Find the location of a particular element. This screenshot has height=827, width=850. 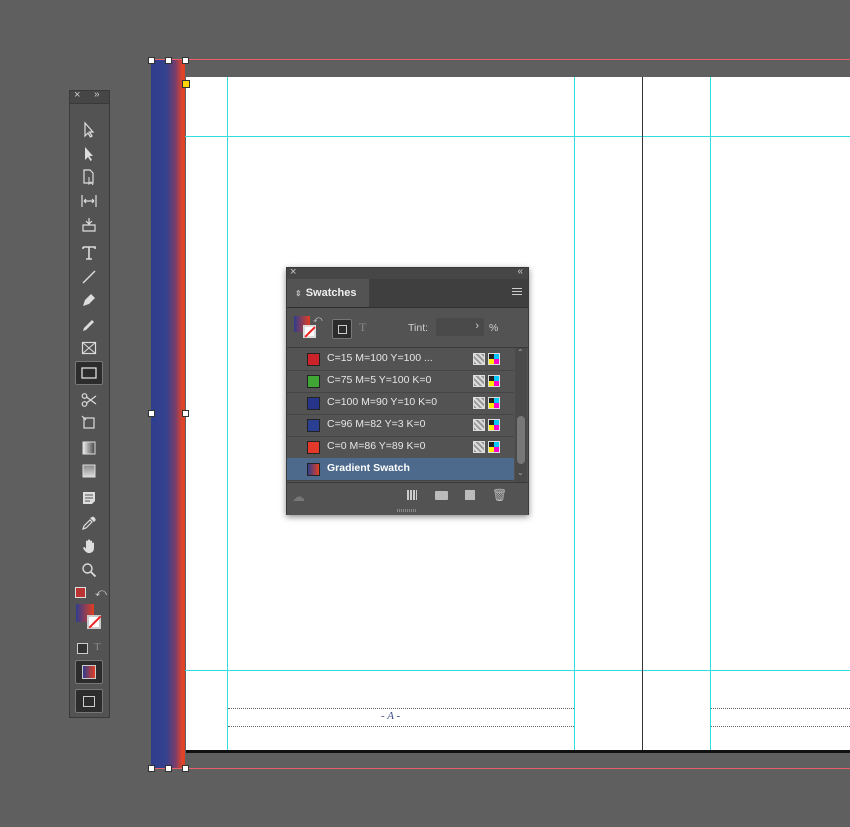

screen-mode-button is located at coordinates (89, 701).